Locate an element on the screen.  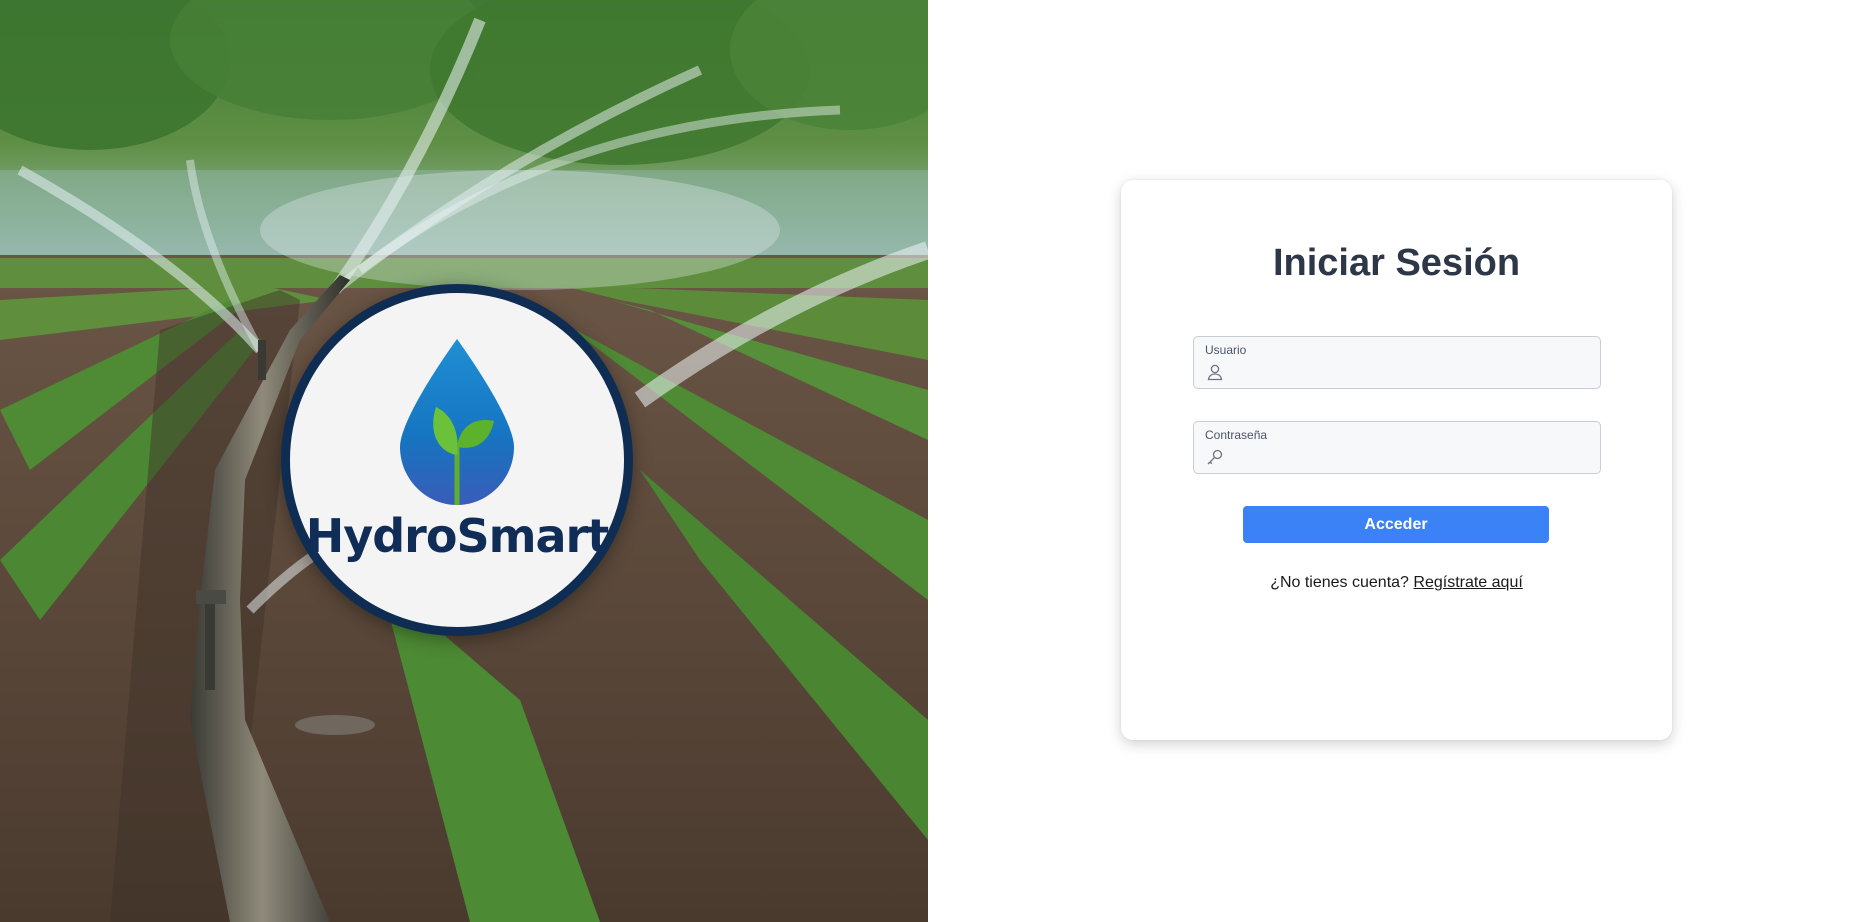
username-field: Usuario is located at coordinates (1397, 362).